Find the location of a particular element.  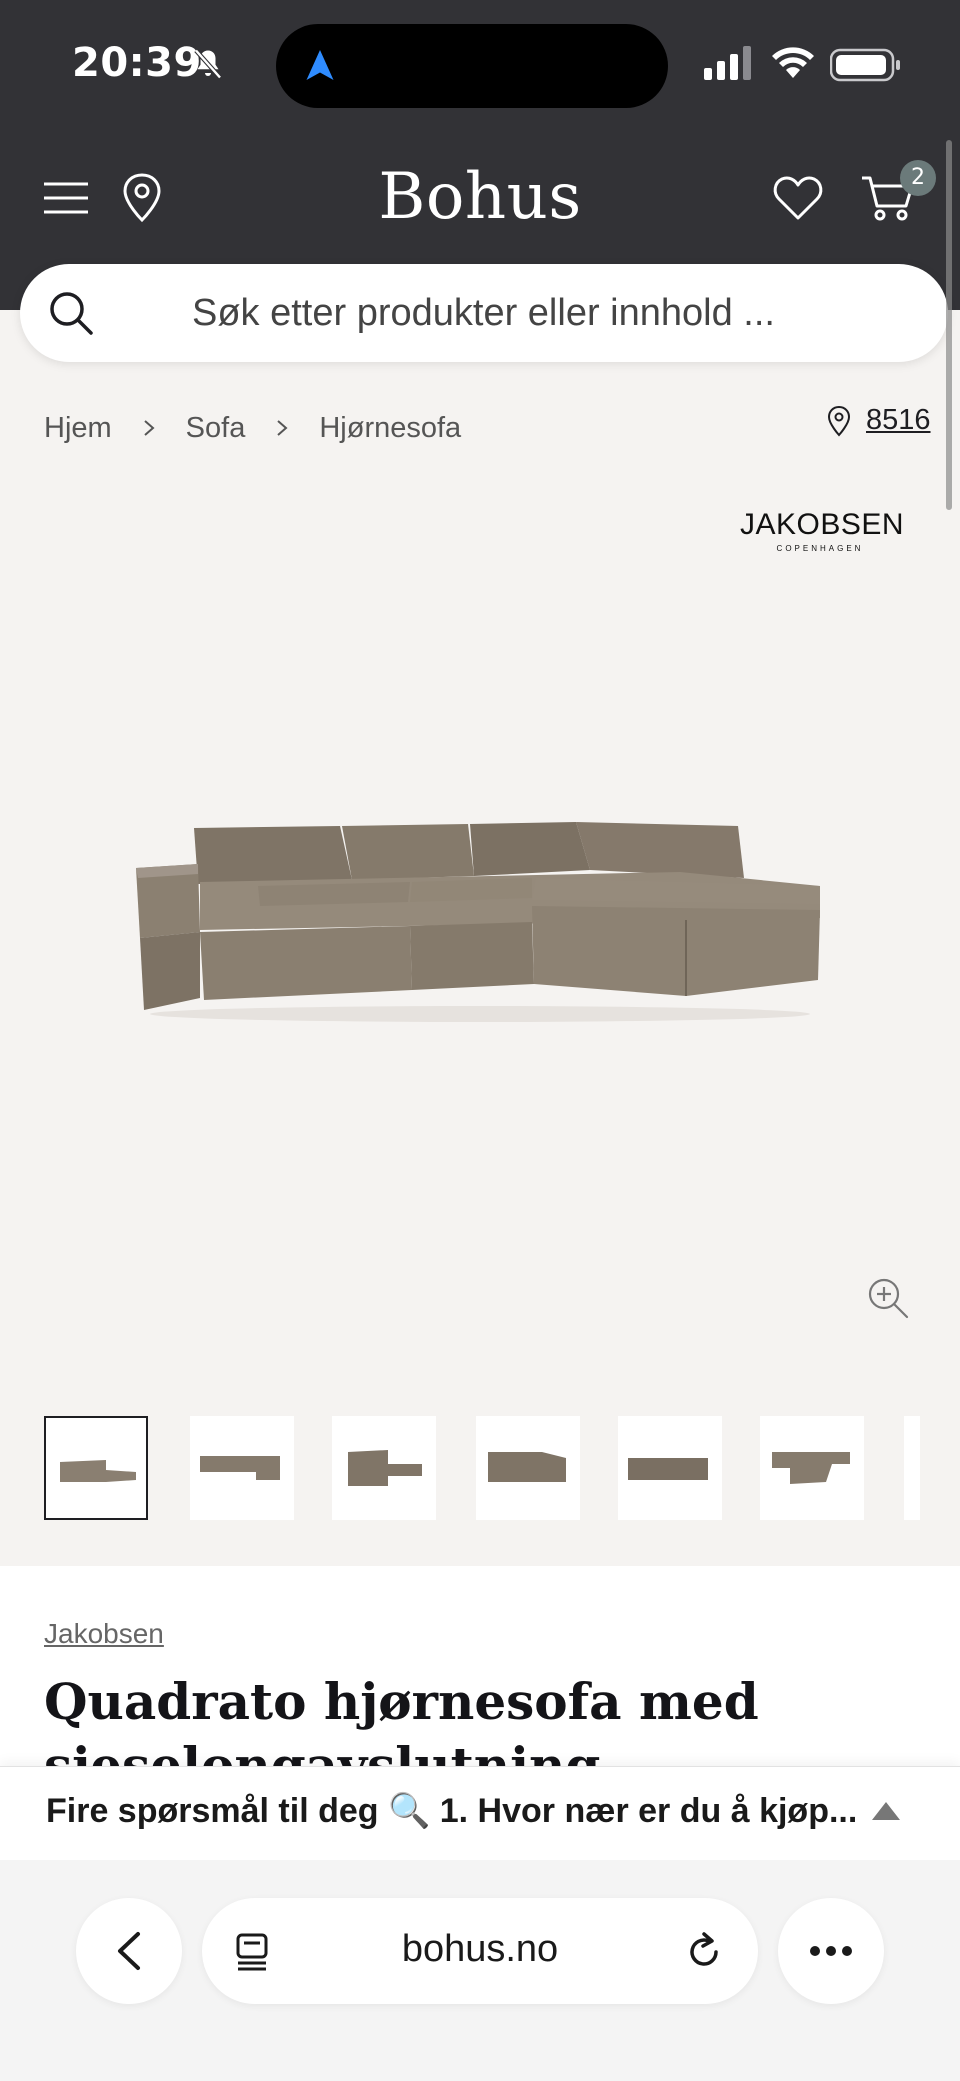

thumbnail-strip is located at coordinates (482, 1469).